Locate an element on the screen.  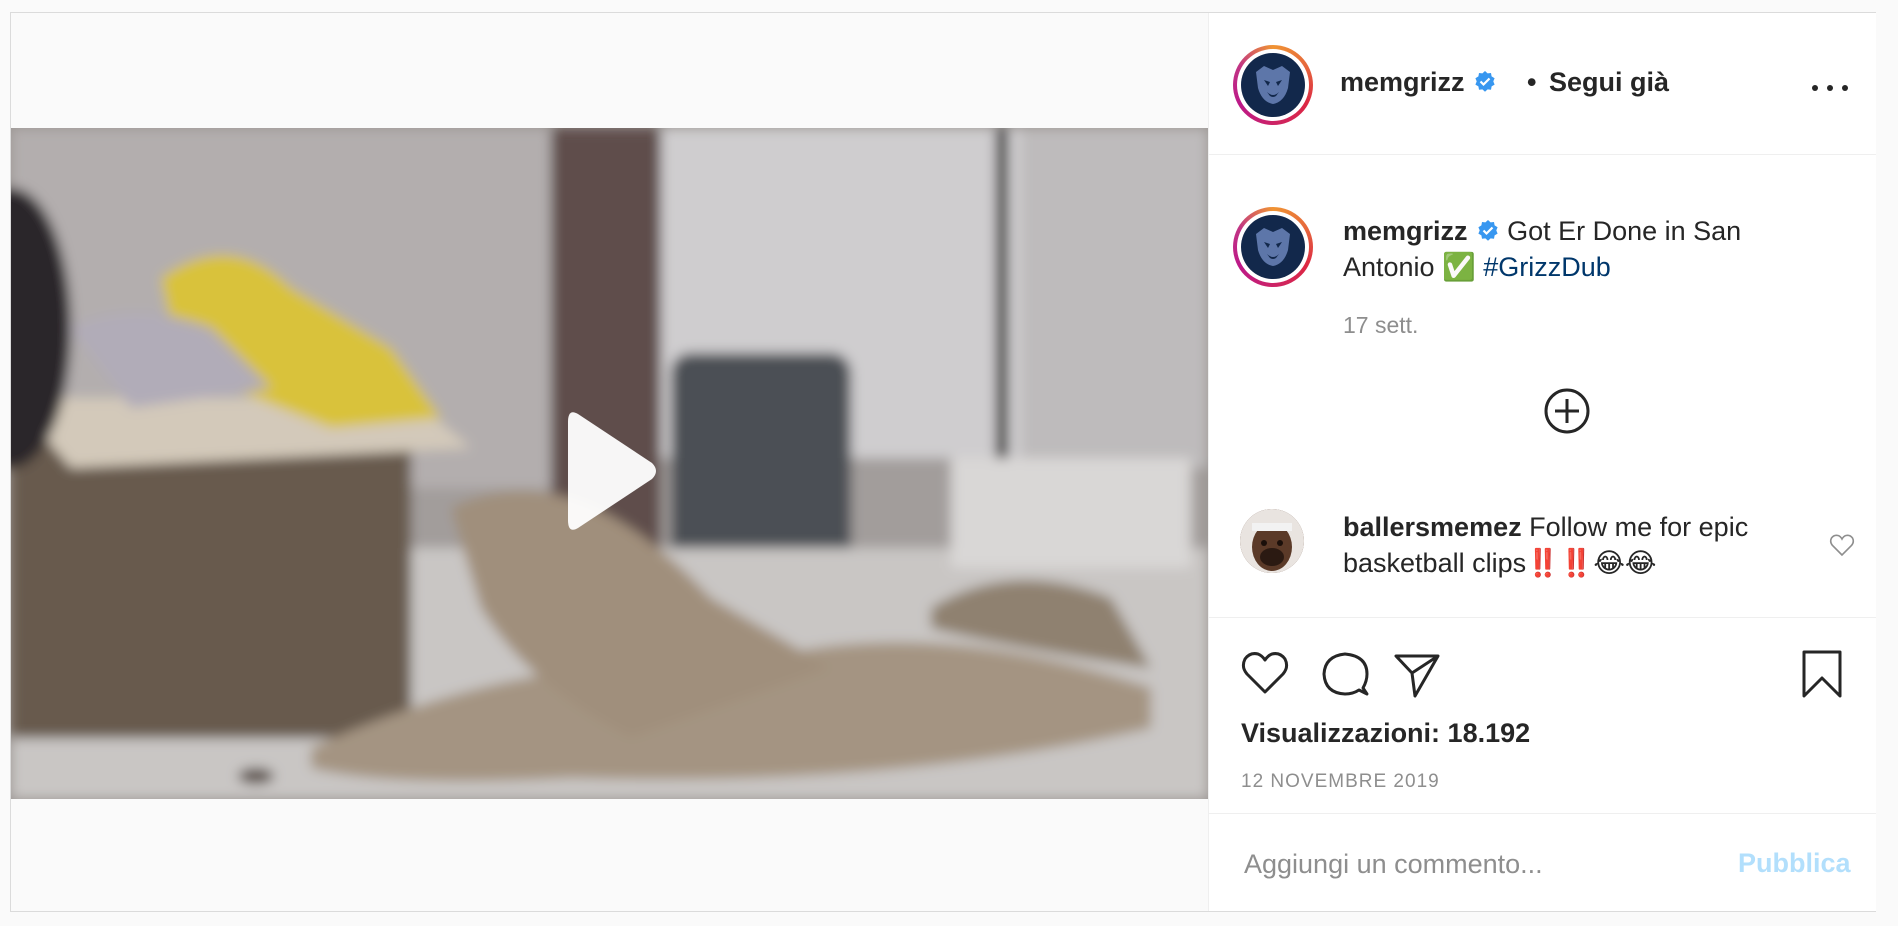
bookmark-icon is located at coordinates (1822, 674).